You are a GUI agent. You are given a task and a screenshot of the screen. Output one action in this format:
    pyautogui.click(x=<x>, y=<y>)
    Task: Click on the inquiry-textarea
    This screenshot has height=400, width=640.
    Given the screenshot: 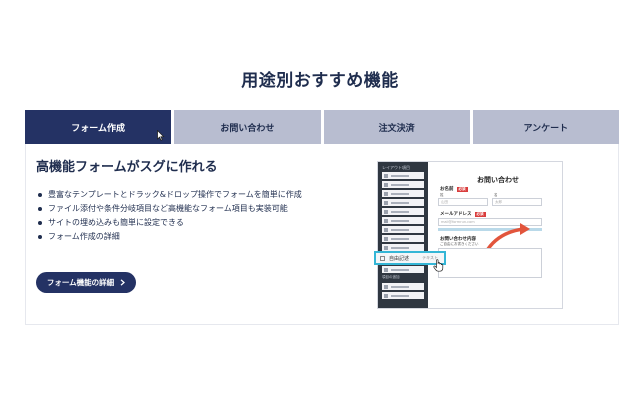 What is the action you would take?
    pyautogui.click(x=490, y=263)
    